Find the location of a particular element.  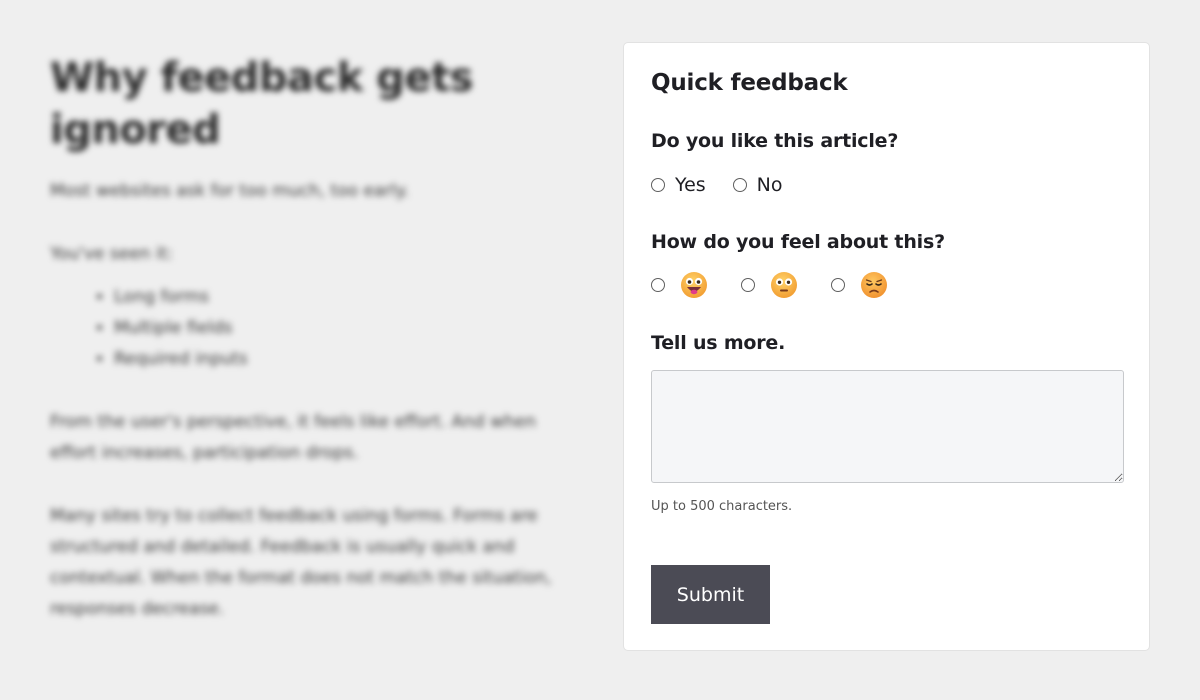

no-radio is located at coordinates (739, 185).